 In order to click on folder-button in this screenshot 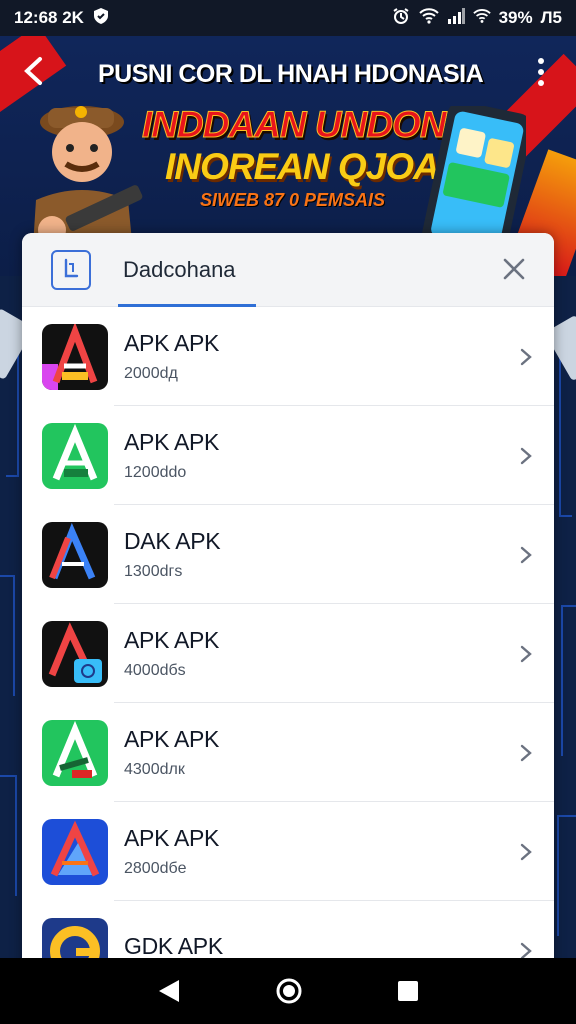, I will do `click(71, 269)`.